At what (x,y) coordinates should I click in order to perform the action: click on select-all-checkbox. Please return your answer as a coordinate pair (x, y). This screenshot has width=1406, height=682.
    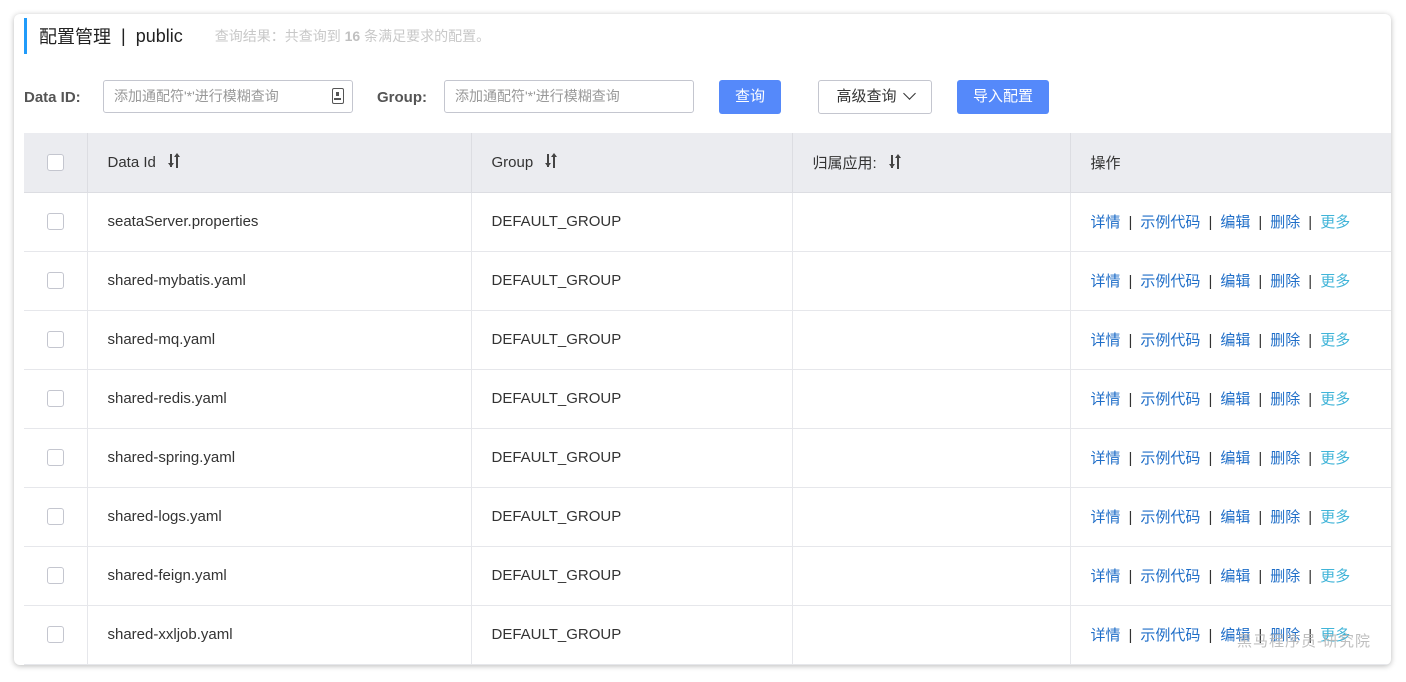
    Looking at the image, I should click on (55, 163).